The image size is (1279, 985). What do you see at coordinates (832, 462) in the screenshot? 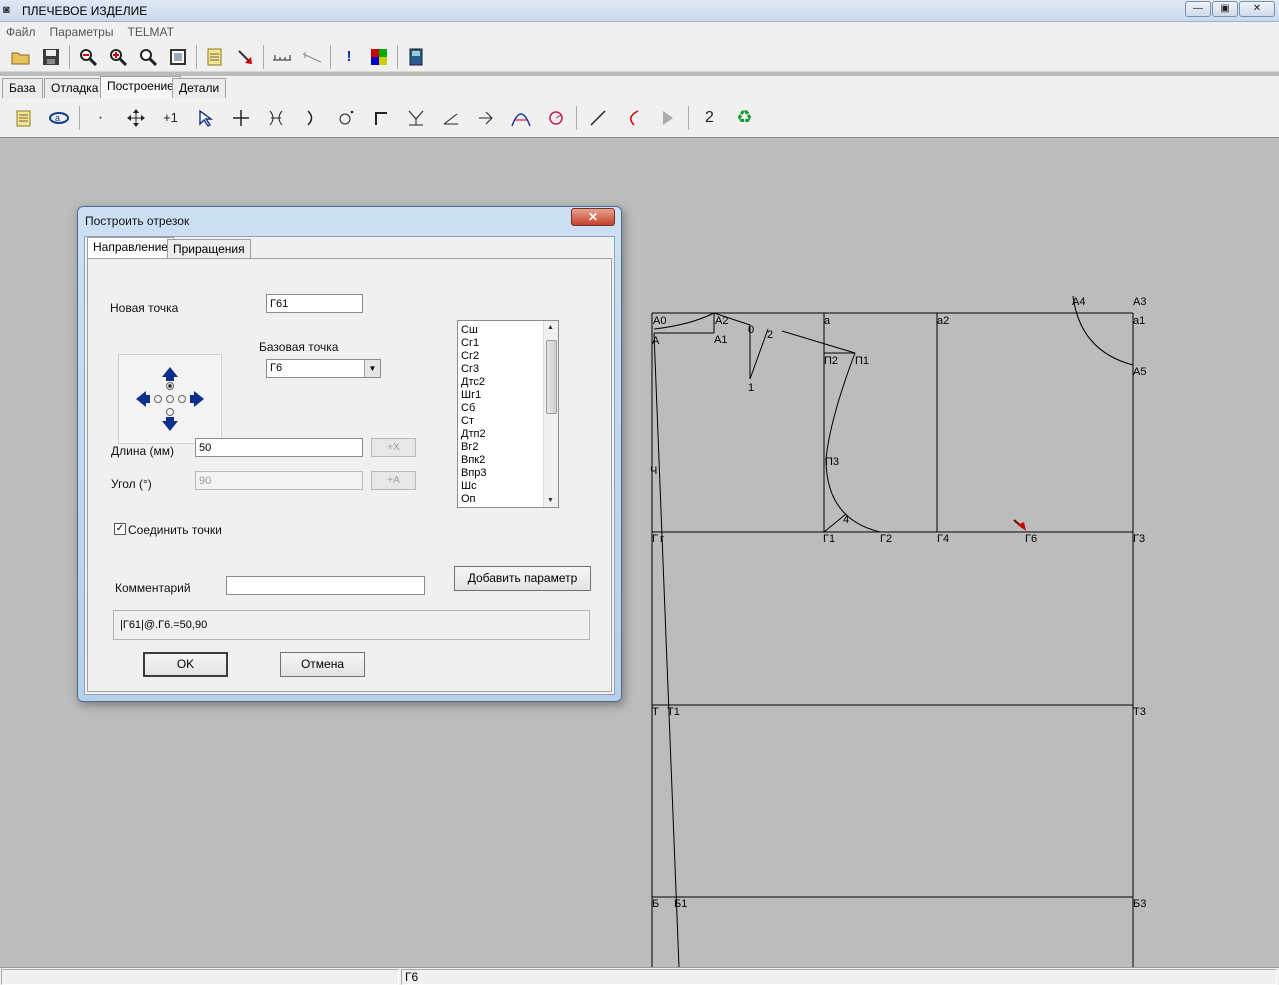
I see `label-P3: П3` at bounding box center [832, 462].